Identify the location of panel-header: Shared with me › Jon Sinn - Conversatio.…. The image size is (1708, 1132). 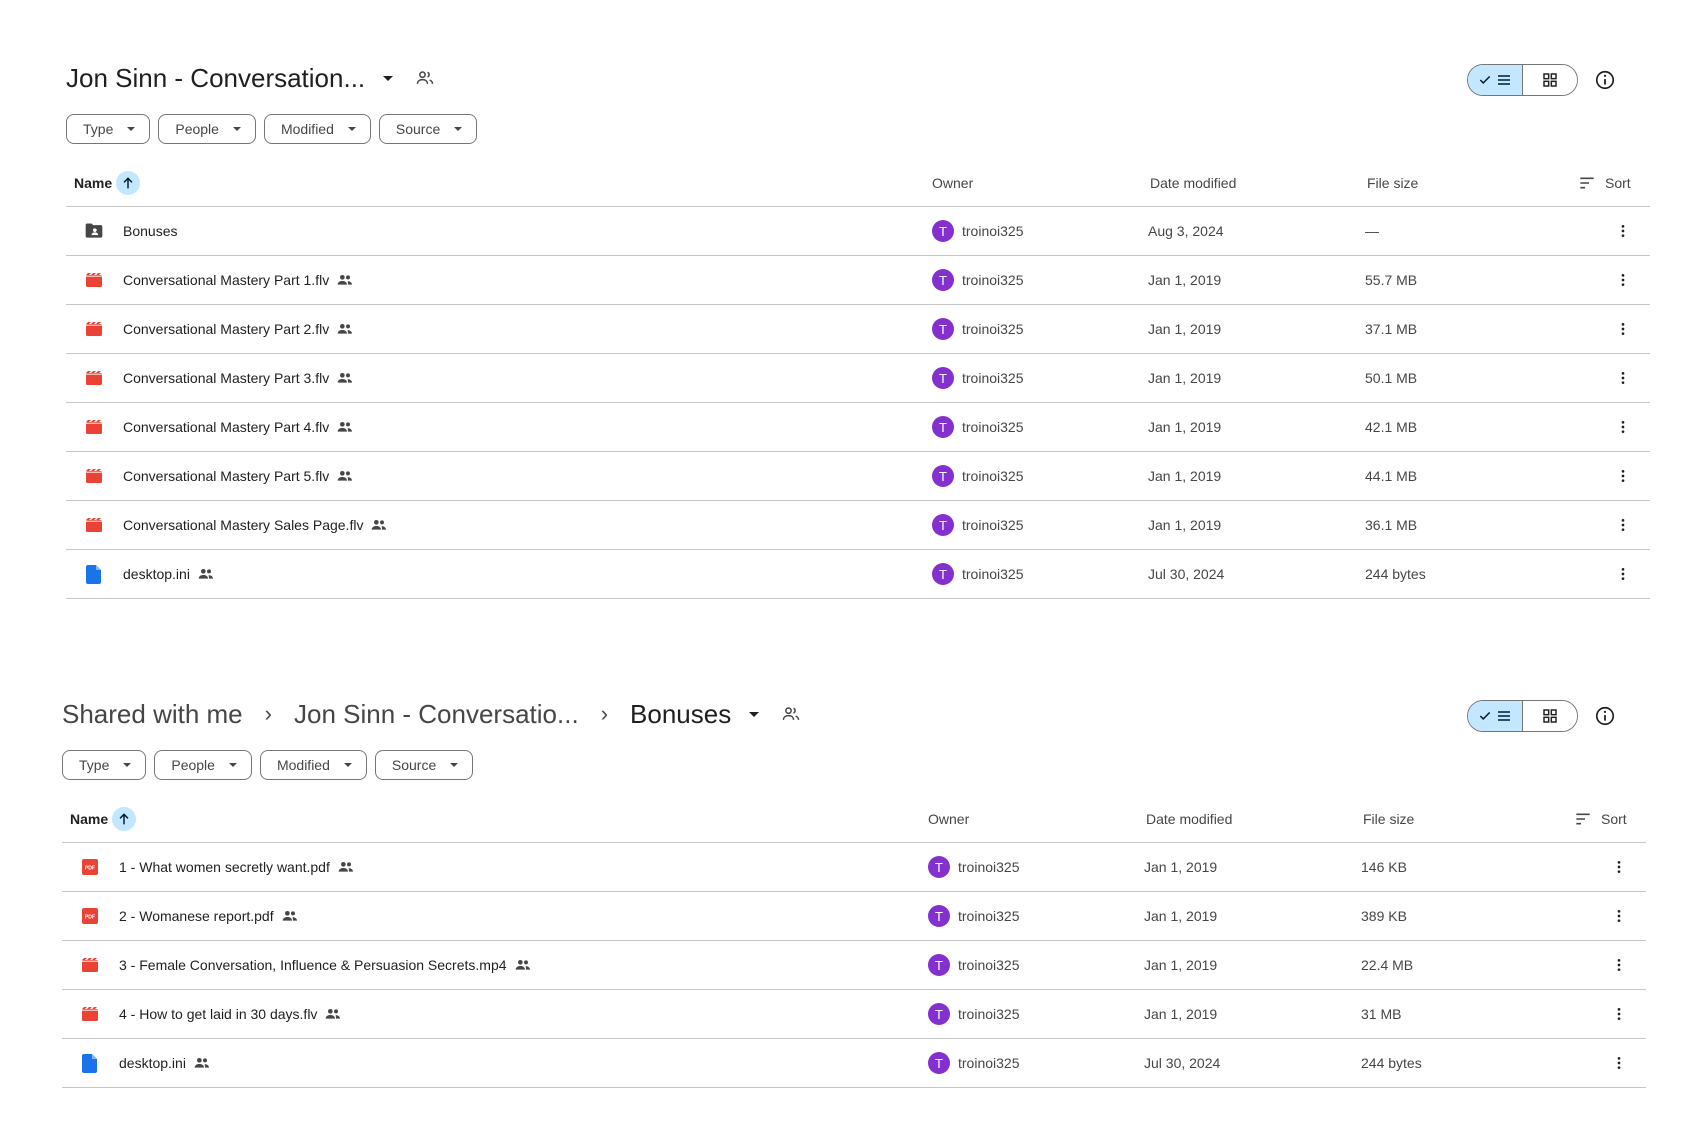
(856, 714).